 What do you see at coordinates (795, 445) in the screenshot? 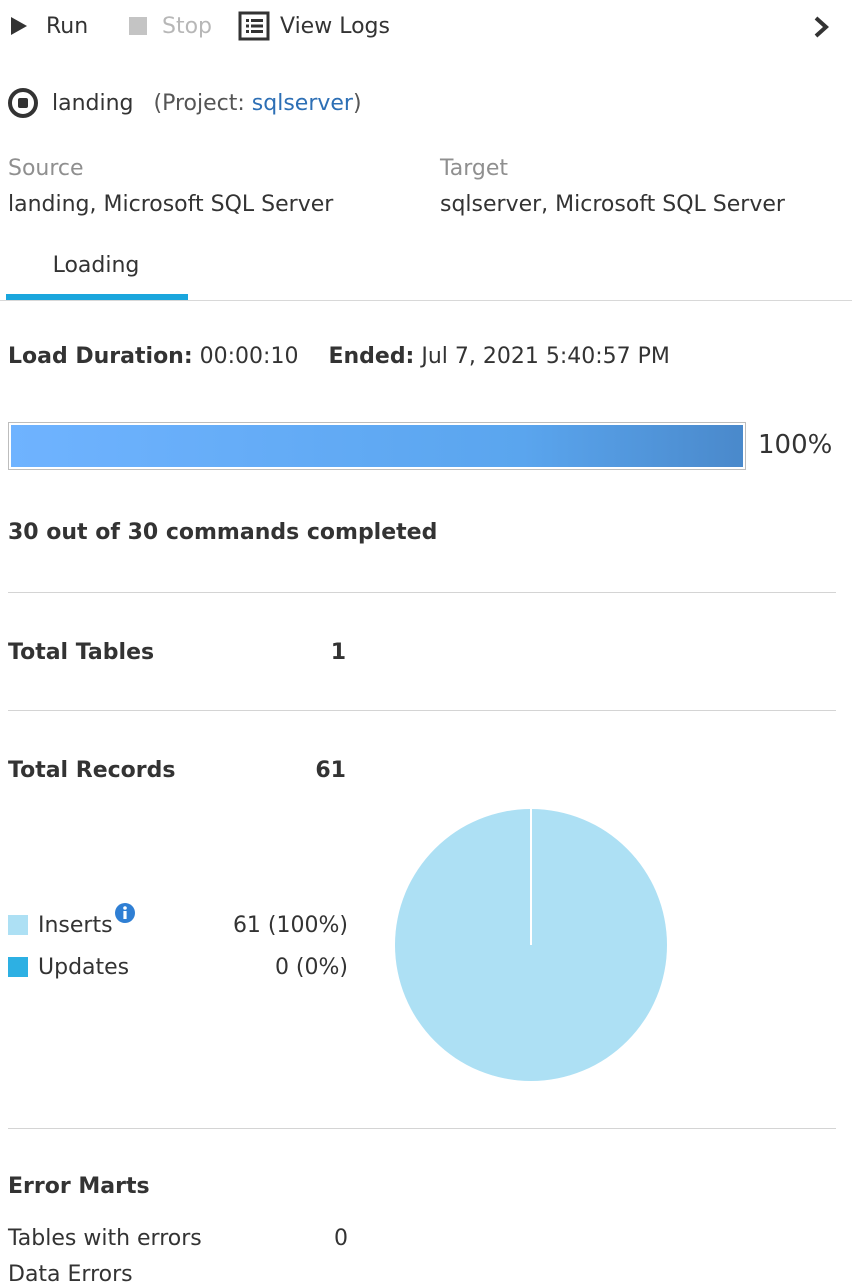
I see `progress-percent: 100%` at bounding box center [795, 445].